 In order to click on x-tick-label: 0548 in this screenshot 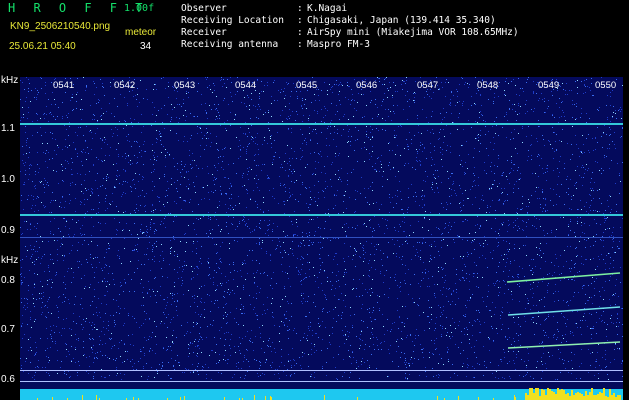, I will do `click(488, 85)`.